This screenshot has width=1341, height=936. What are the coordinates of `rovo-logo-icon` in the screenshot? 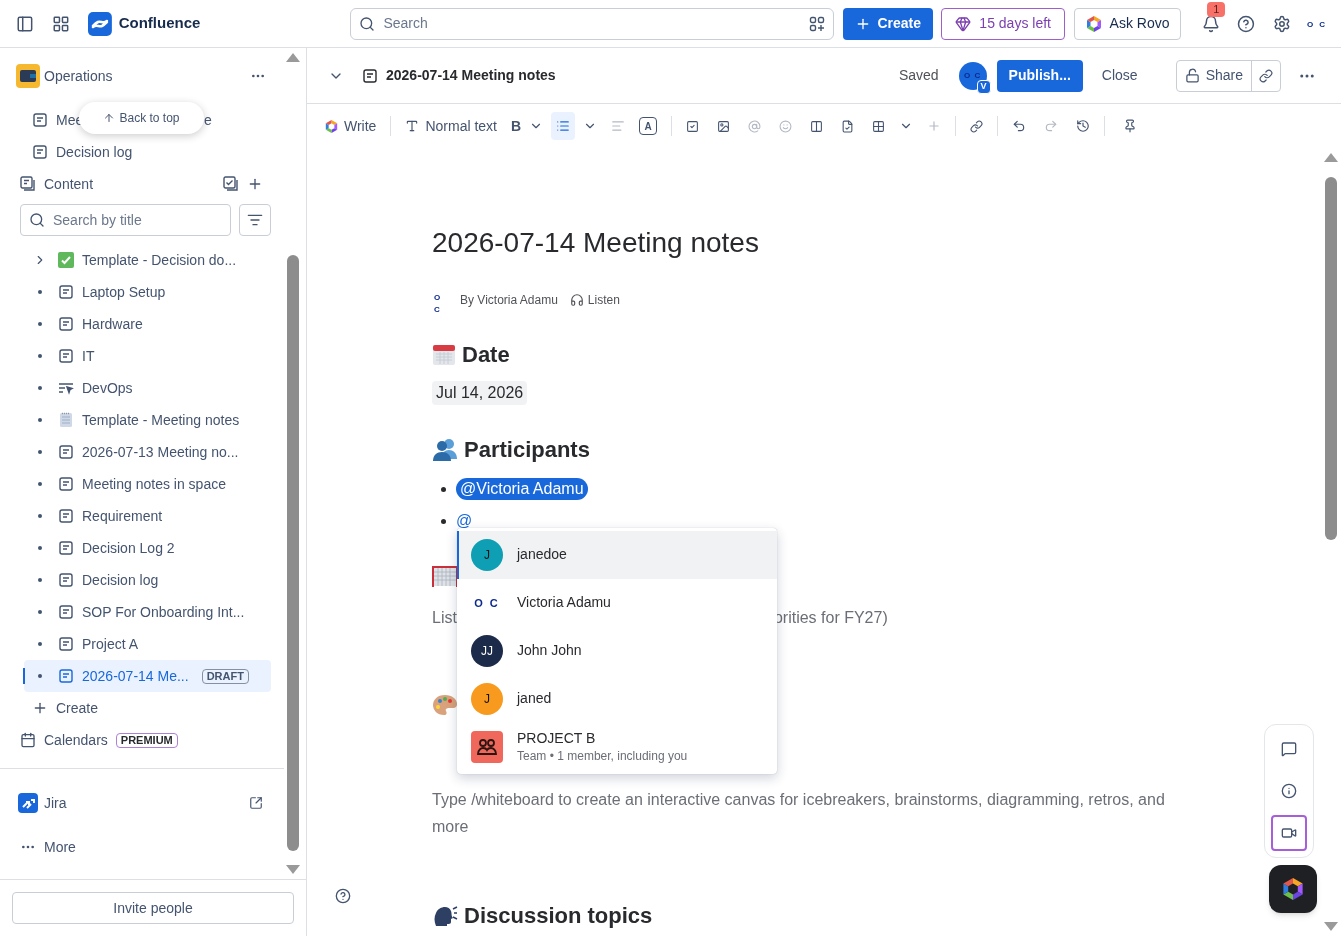 It's located at (1093, 23).